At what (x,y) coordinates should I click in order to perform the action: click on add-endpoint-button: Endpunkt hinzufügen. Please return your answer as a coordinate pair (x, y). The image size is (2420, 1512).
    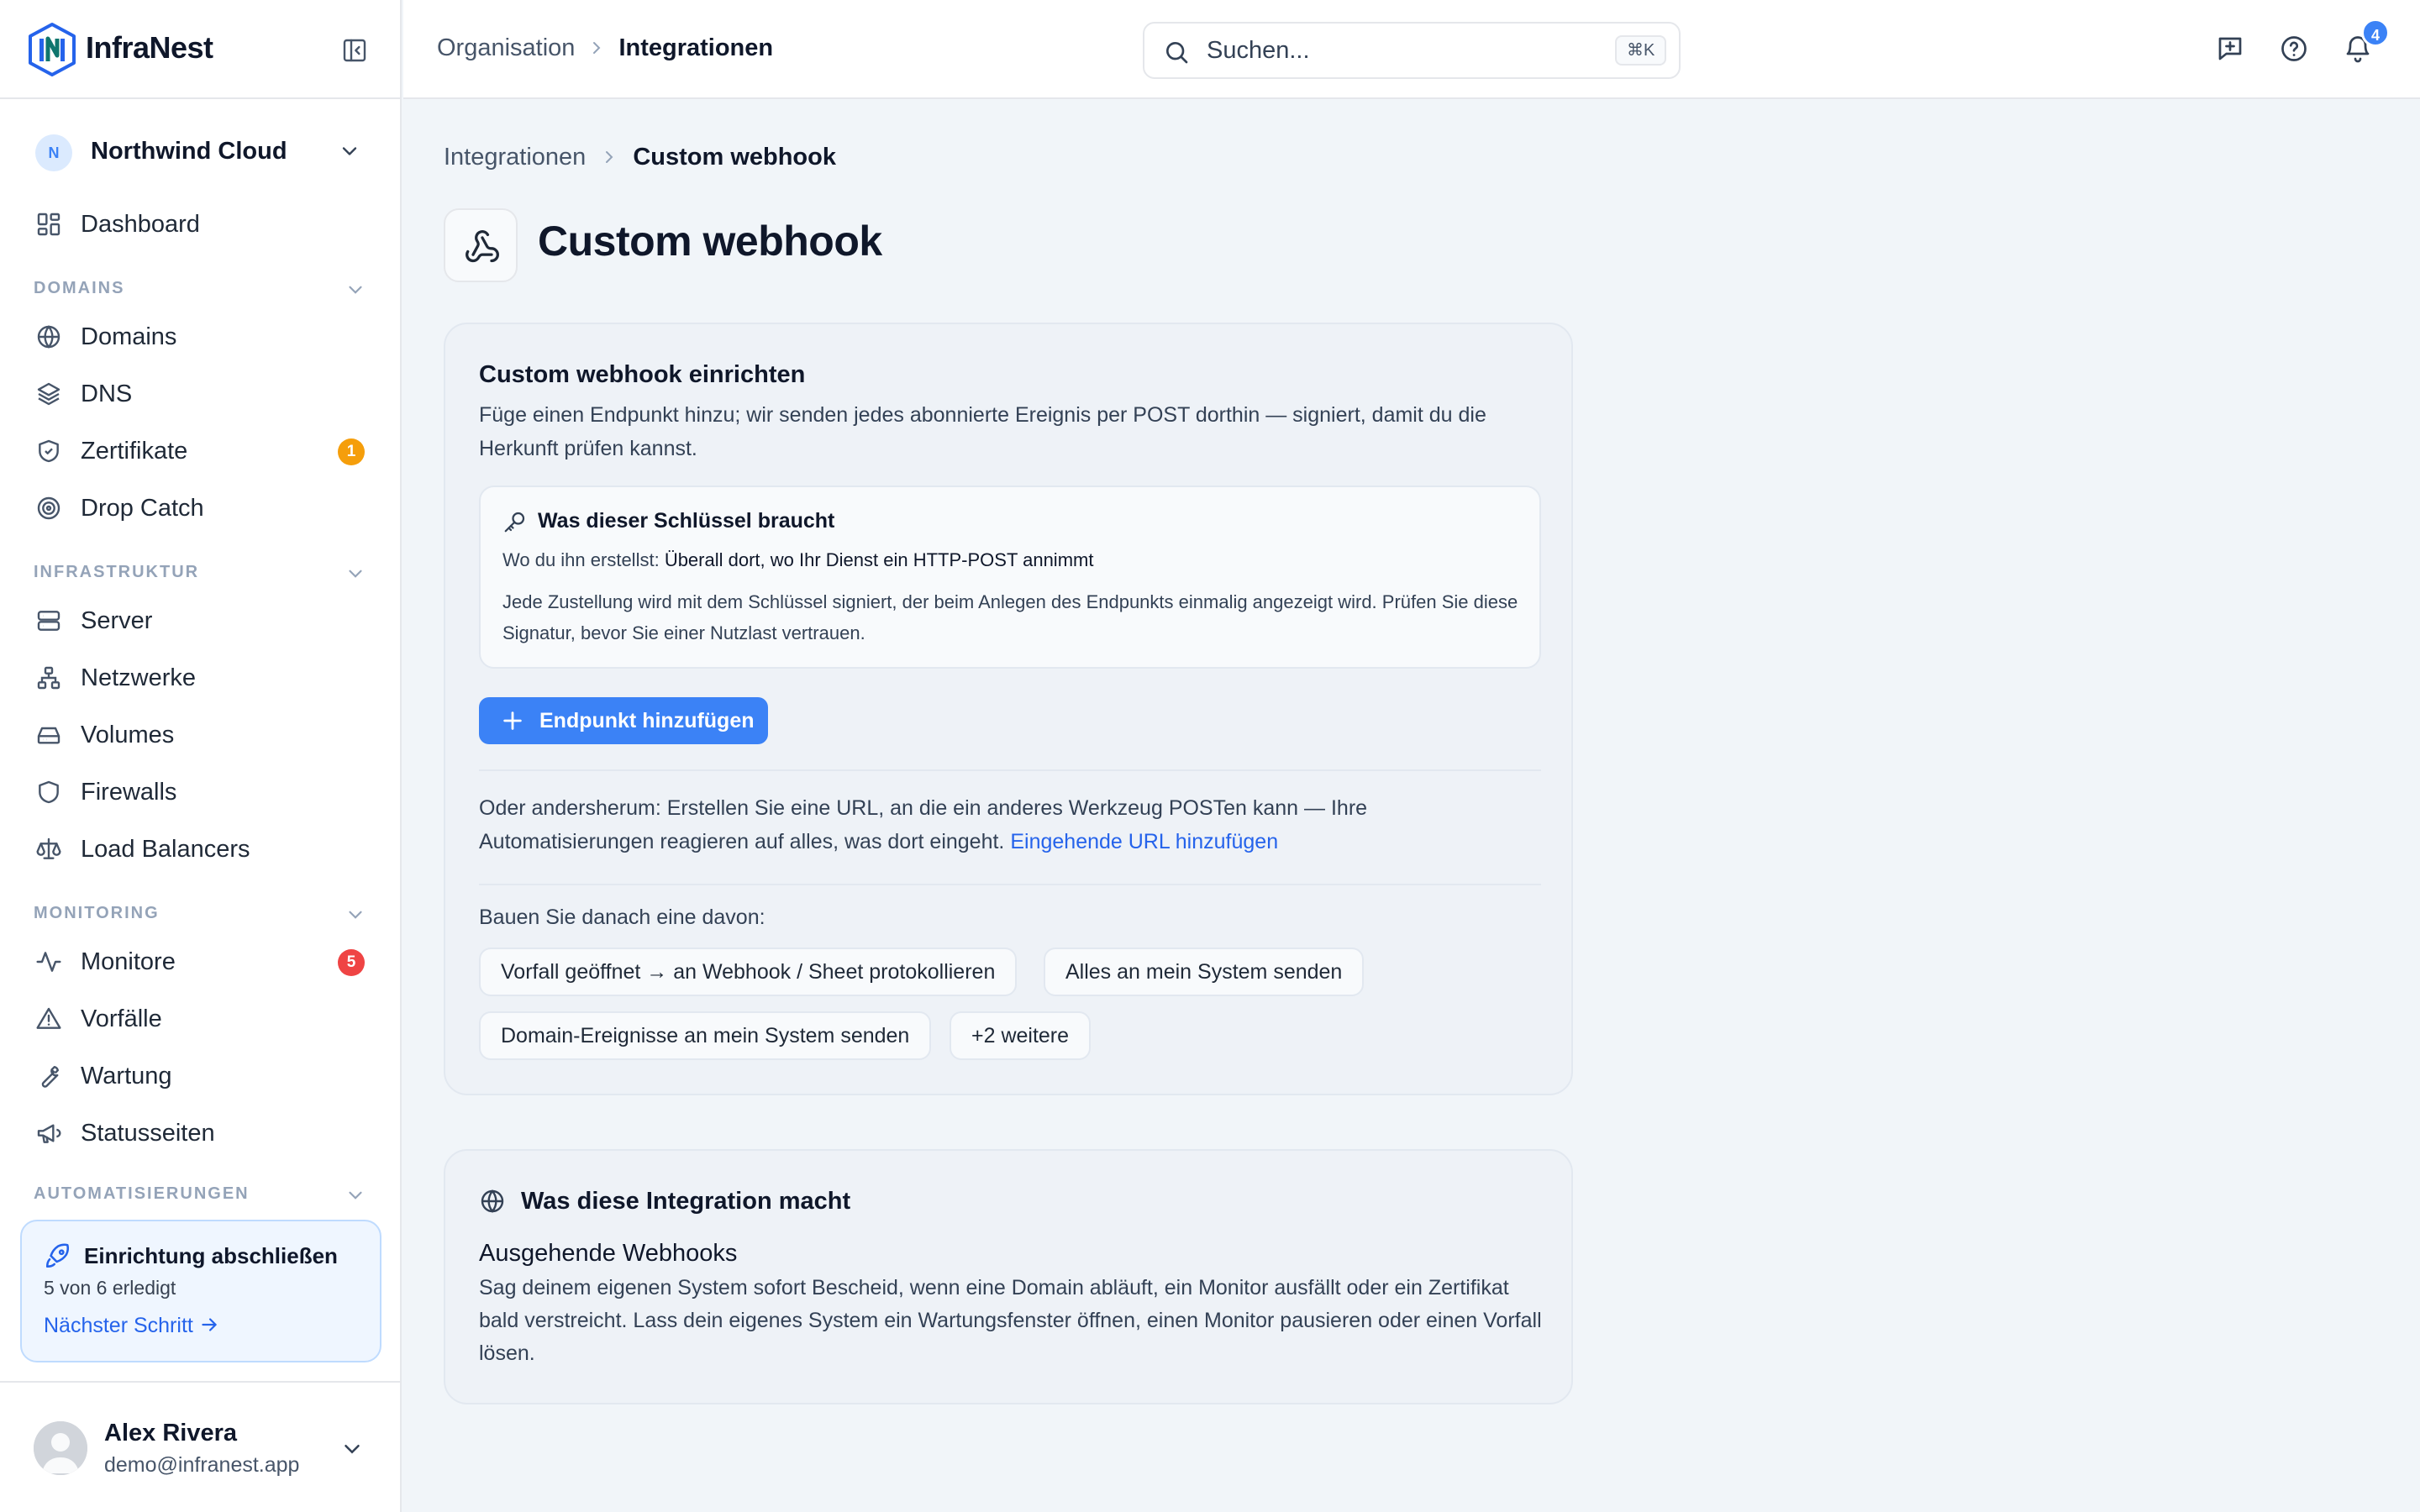
    Looking at the image, I should click on (623, 720).